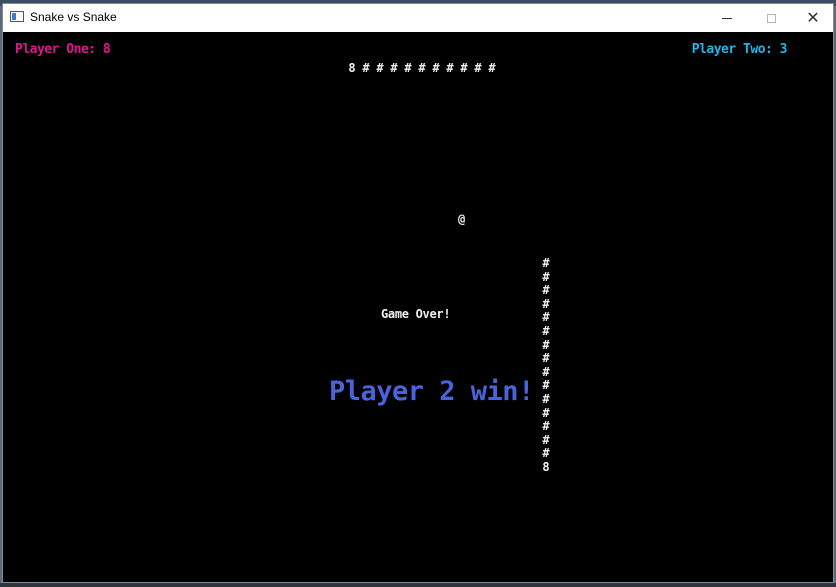  Describe the element at coordinates (418, 18) in the screenshot. I see `title-bar: Snake vs Snake ✕` at that location.